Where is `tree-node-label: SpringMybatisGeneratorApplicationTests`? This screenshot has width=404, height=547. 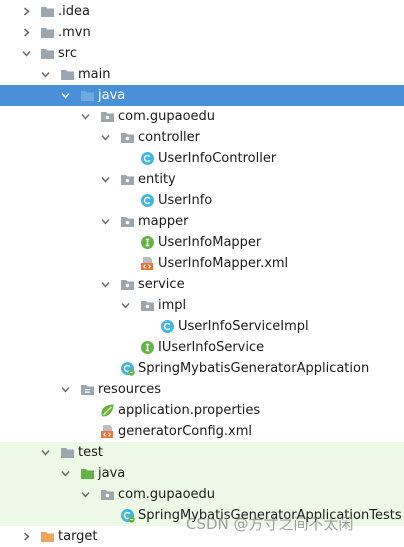 tree-node-label: SpringMybatisGeneratorApplicationTests is located at coordinates (270, 515).